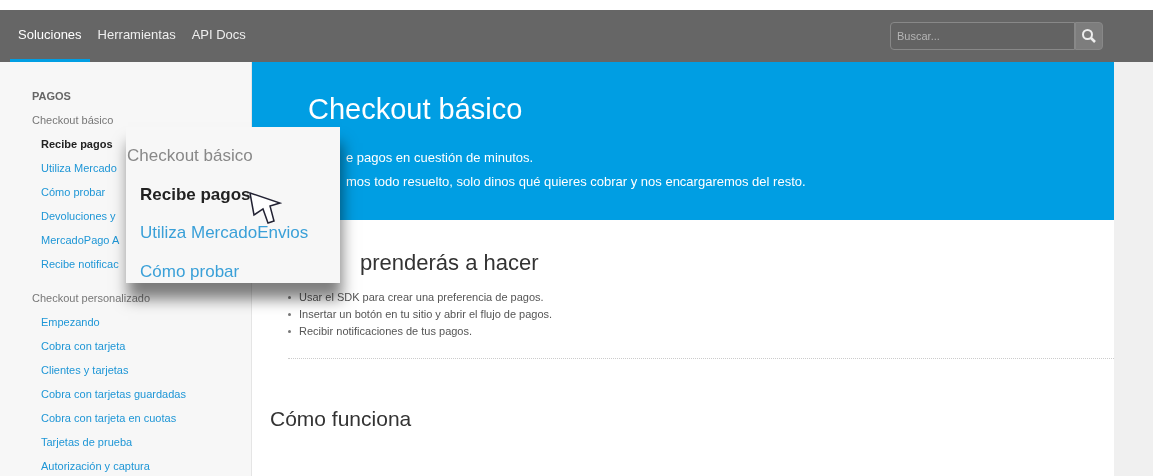 The image size is (1153, 476). Describe the element at coordinates (77, 144) in the screenshot. I see `sidebar-item: Recibe pagos` at that location.